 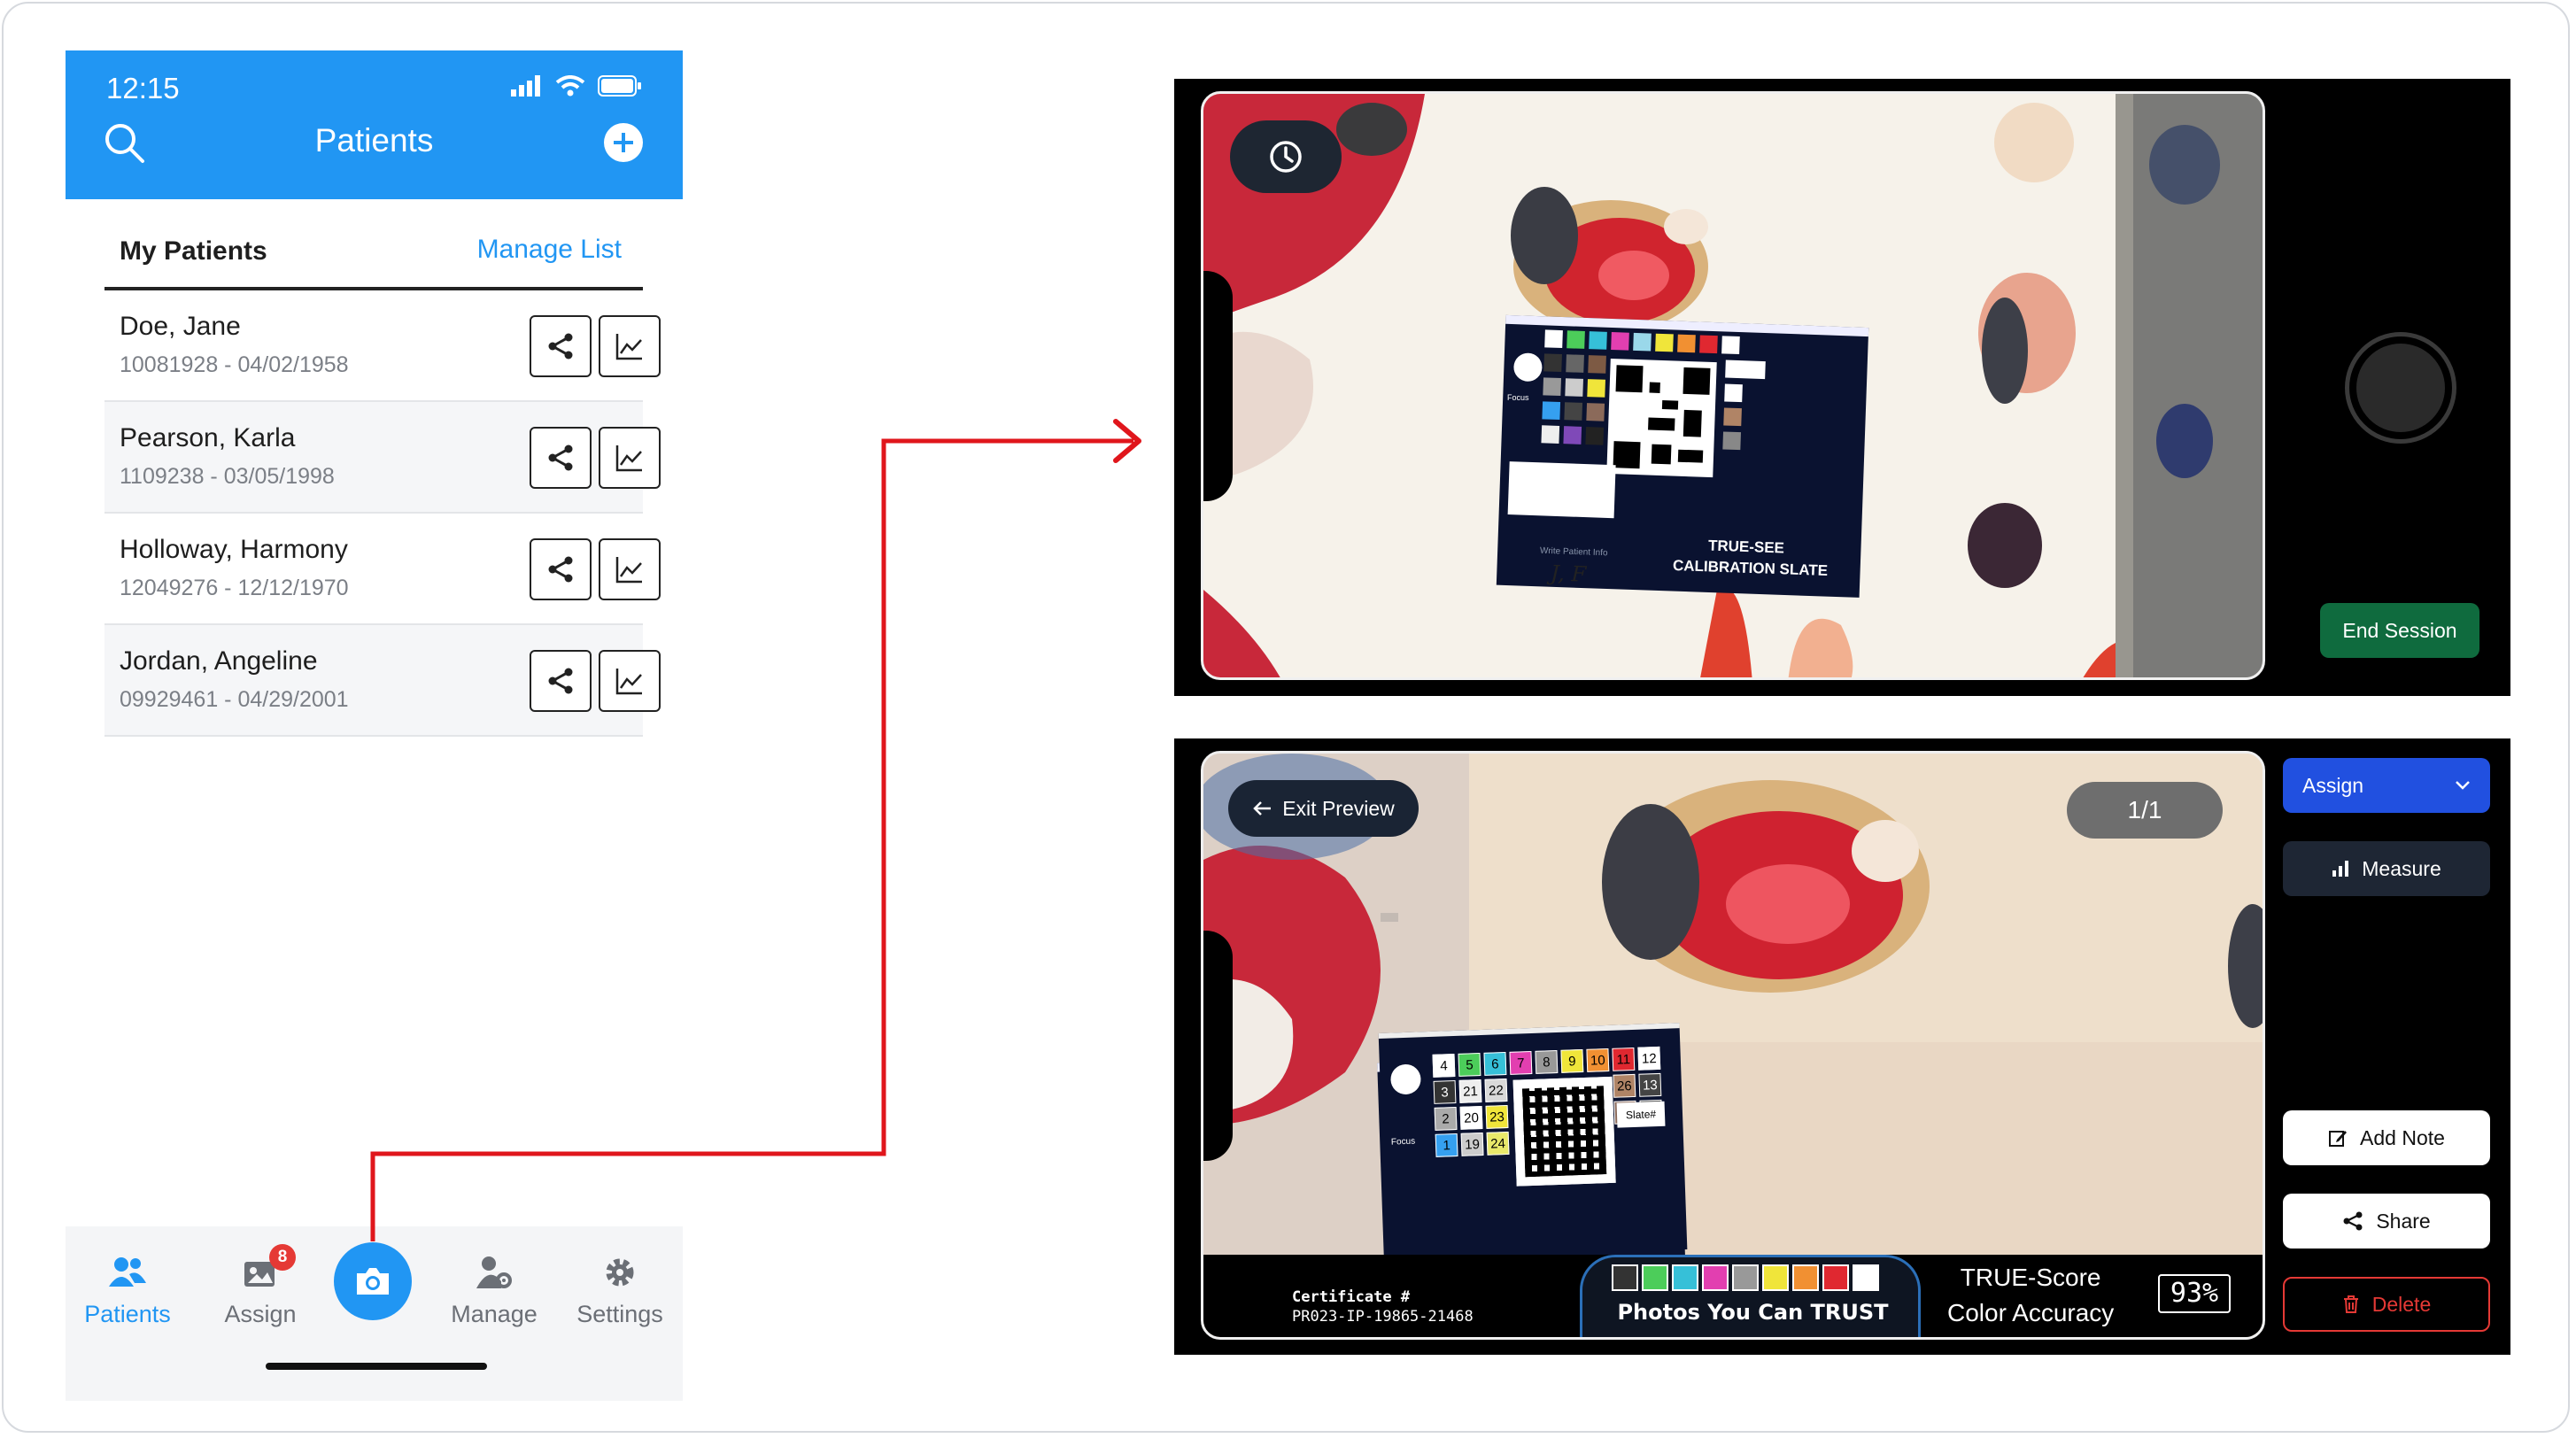 I want to click on delete-button: Delete, so click(x=2386, y=1304).